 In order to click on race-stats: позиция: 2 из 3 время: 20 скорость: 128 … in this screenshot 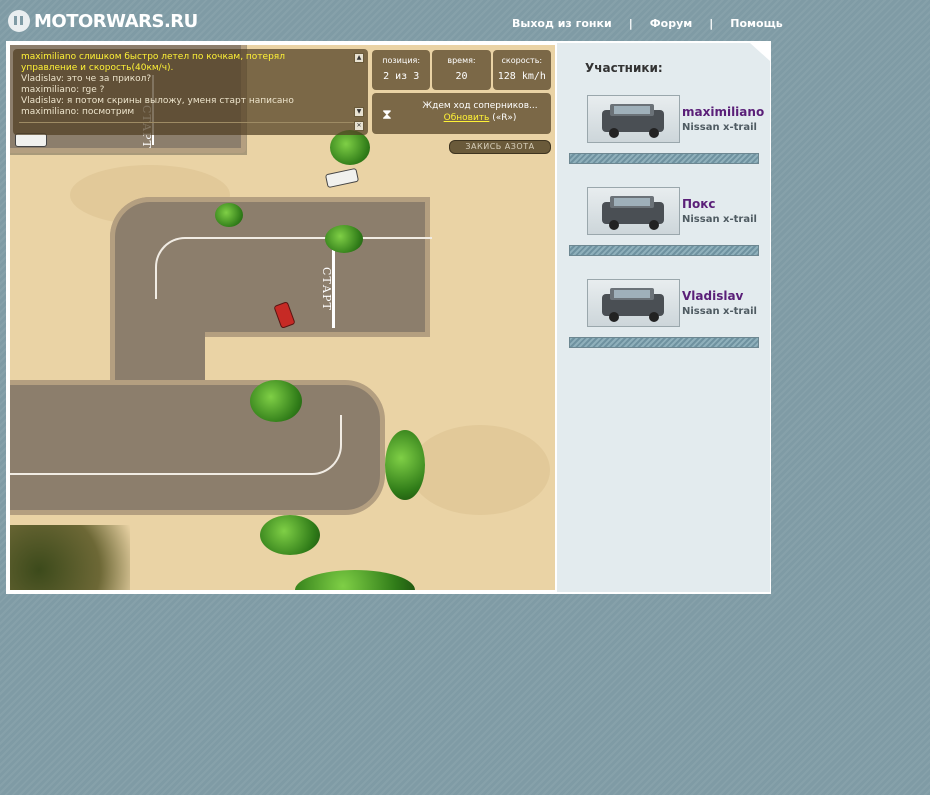, I will do `click(461, 70)`.